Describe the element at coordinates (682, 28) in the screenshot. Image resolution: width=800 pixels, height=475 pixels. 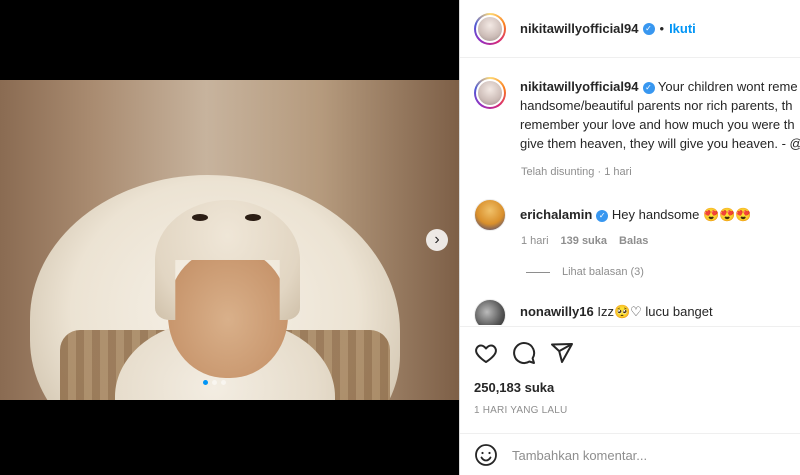
I see `follow-button: Ikuti` at that location.